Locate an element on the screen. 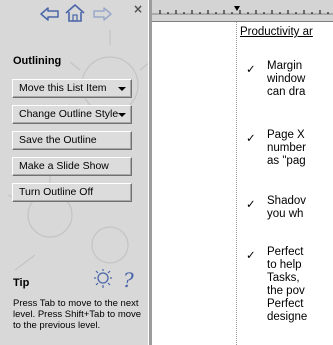 This screenshot has width=333, height=345. help-question-icon: ? is located at coordinates (128, 280).